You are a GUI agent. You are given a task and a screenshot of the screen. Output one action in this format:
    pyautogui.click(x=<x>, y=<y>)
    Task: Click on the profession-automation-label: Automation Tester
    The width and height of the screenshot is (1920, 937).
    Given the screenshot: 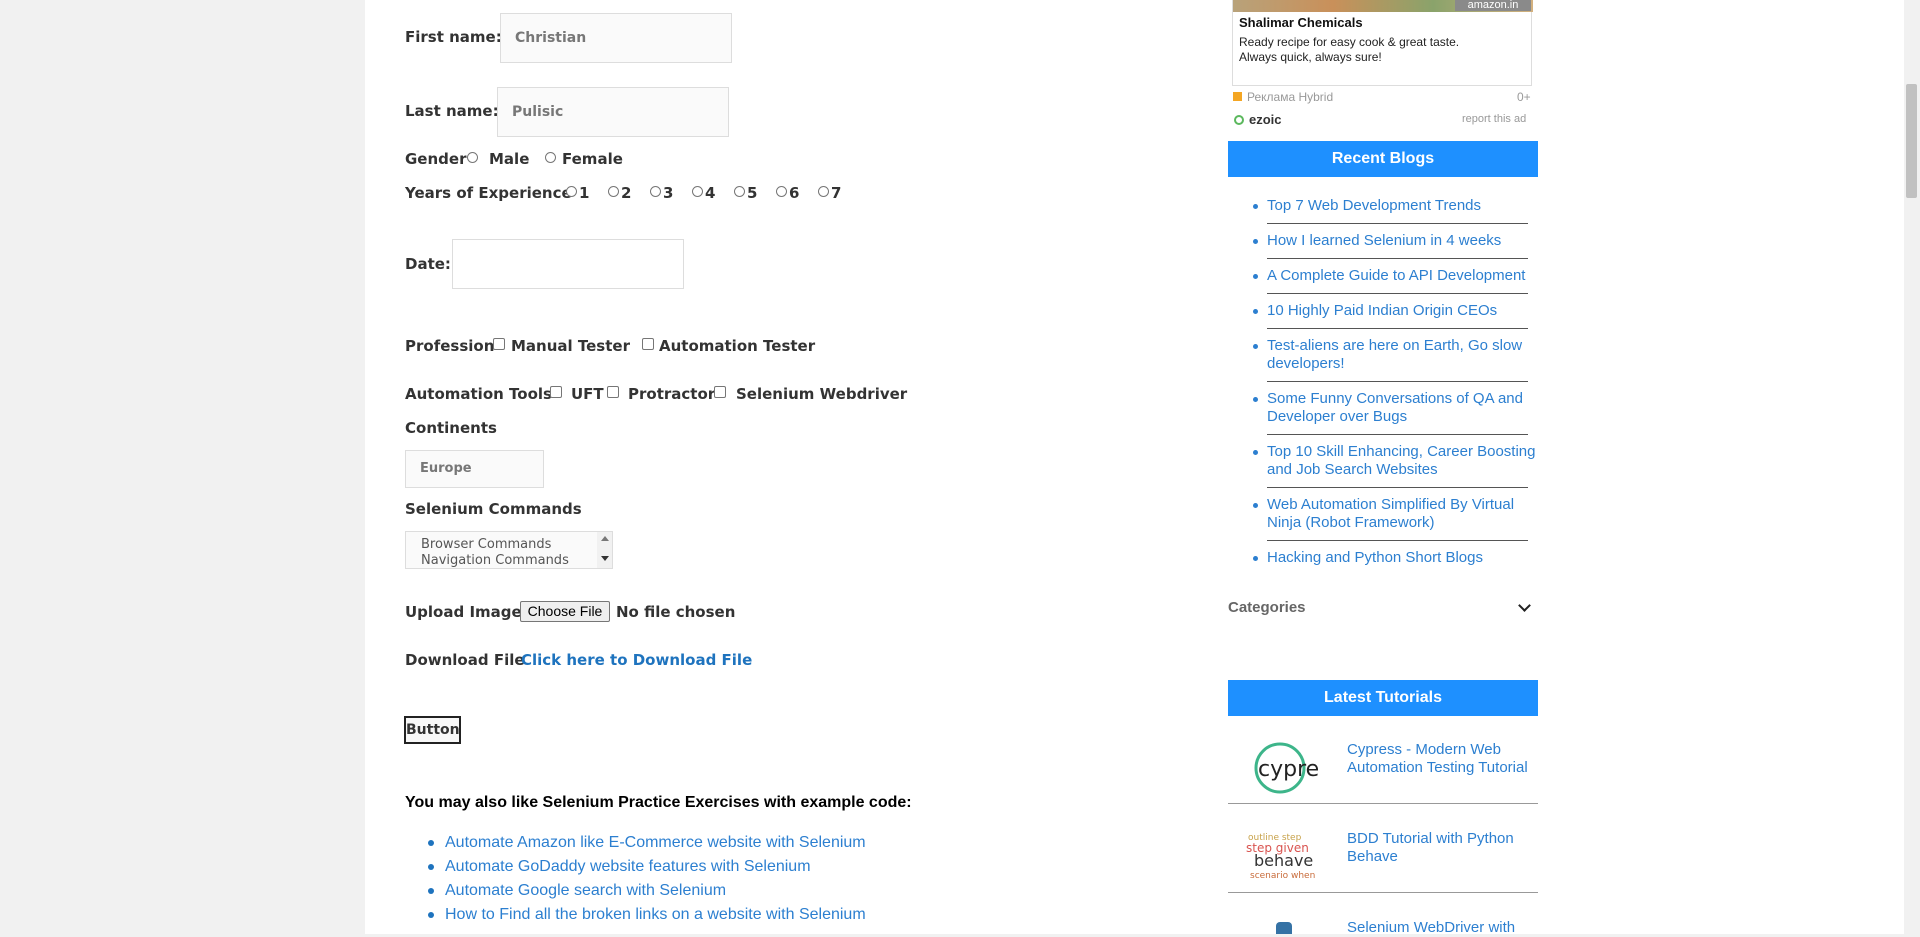 What is the action you would take?
    pyautogui.click(x=737, y=346)
    